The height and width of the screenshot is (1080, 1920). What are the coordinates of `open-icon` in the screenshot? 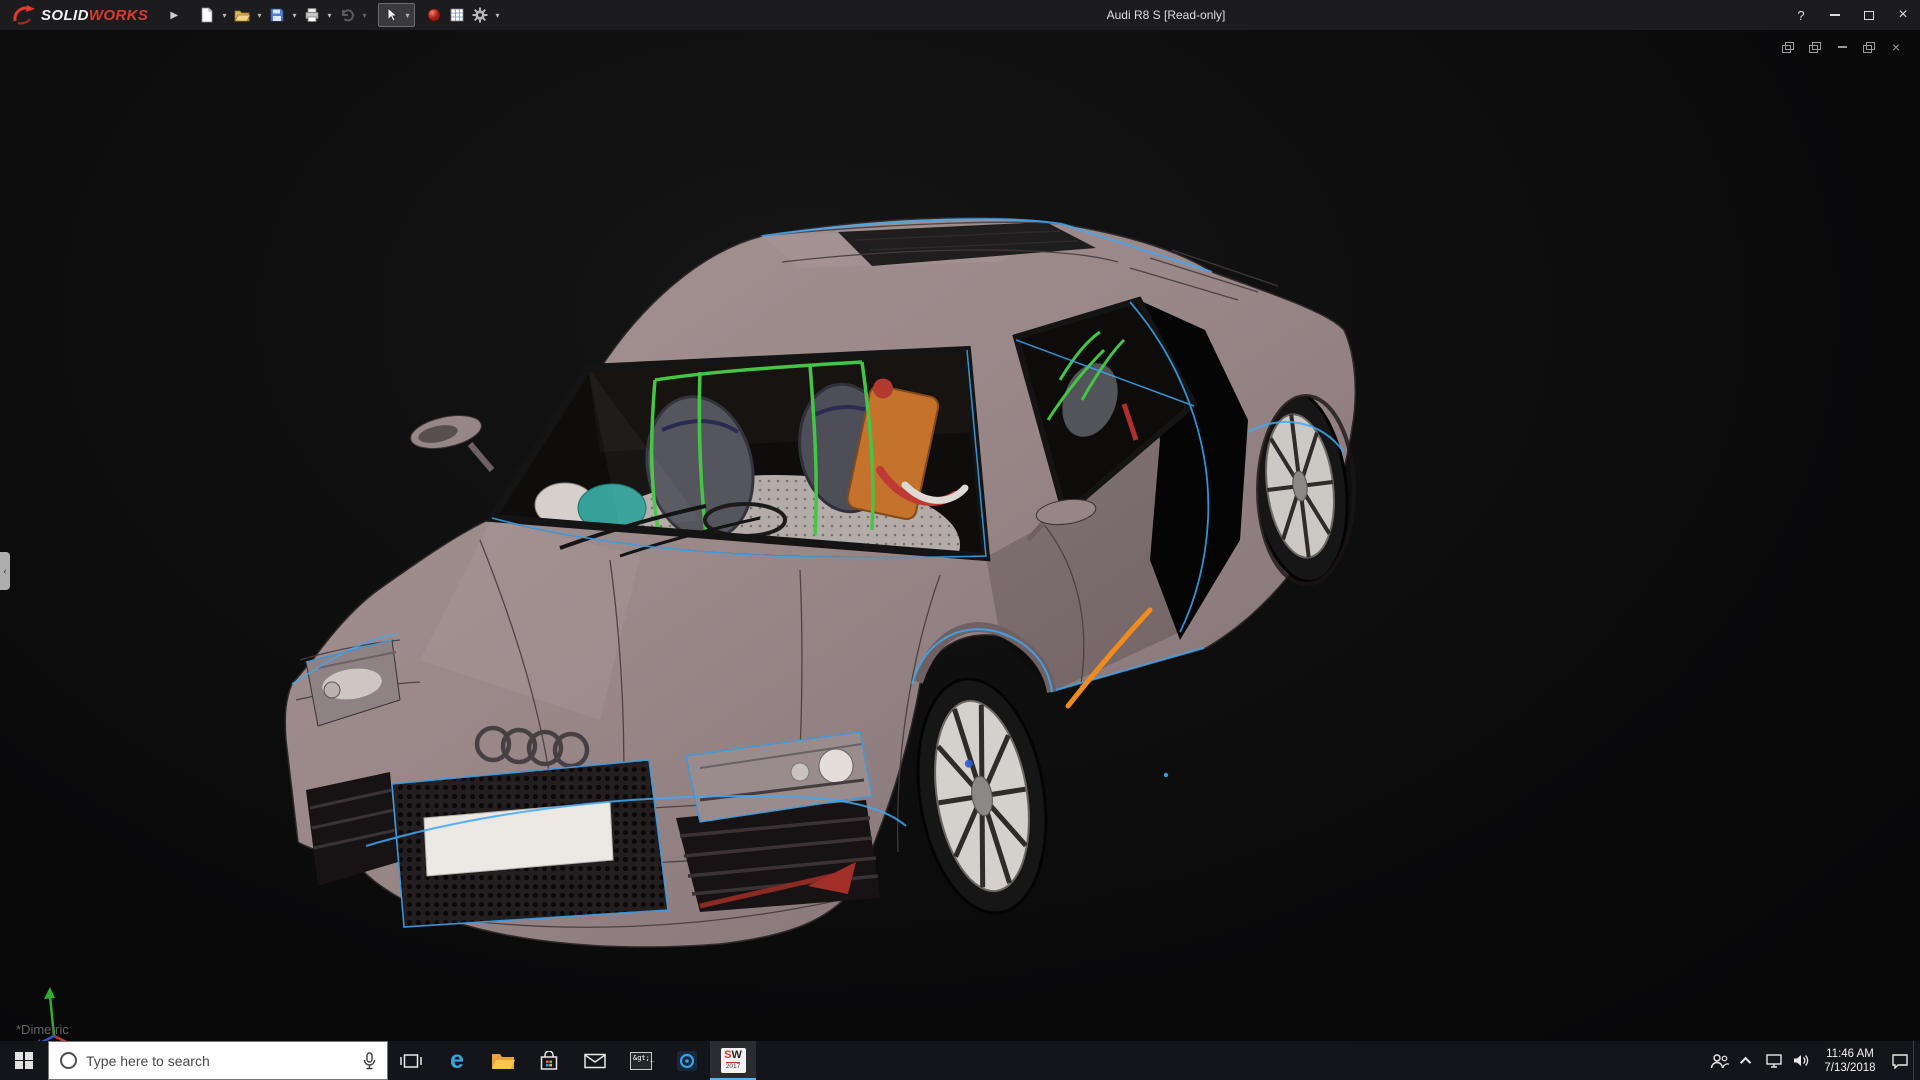 It's located at (242, 16).